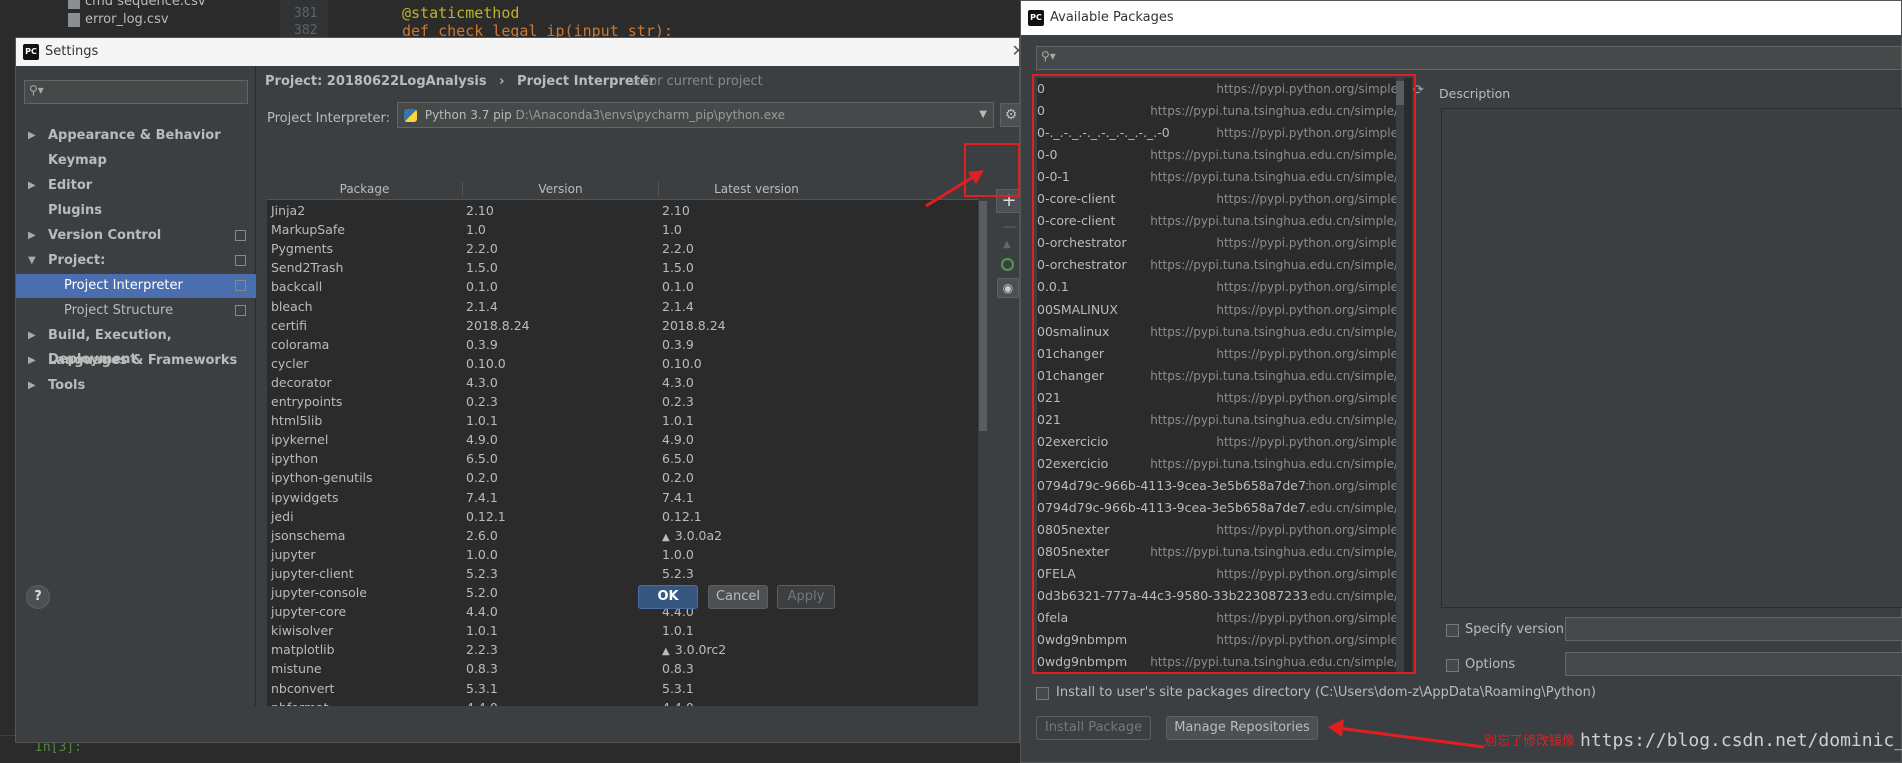 This screenshot has height=763, width=1902. What do you see at coordinates (1461, 18) in the screenshot?
I see `available-packages-titlebar: PC Available Packages` at bounding box center [1461, 18].